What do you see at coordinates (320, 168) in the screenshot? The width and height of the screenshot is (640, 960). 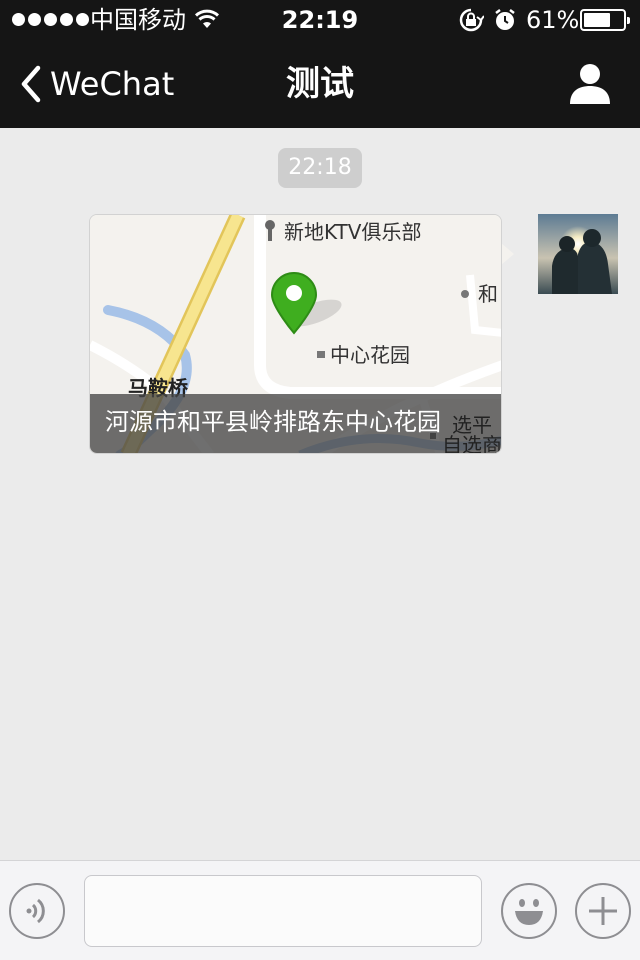 I see `message-timestamp: 22:18` at bounding box center [320, 168].